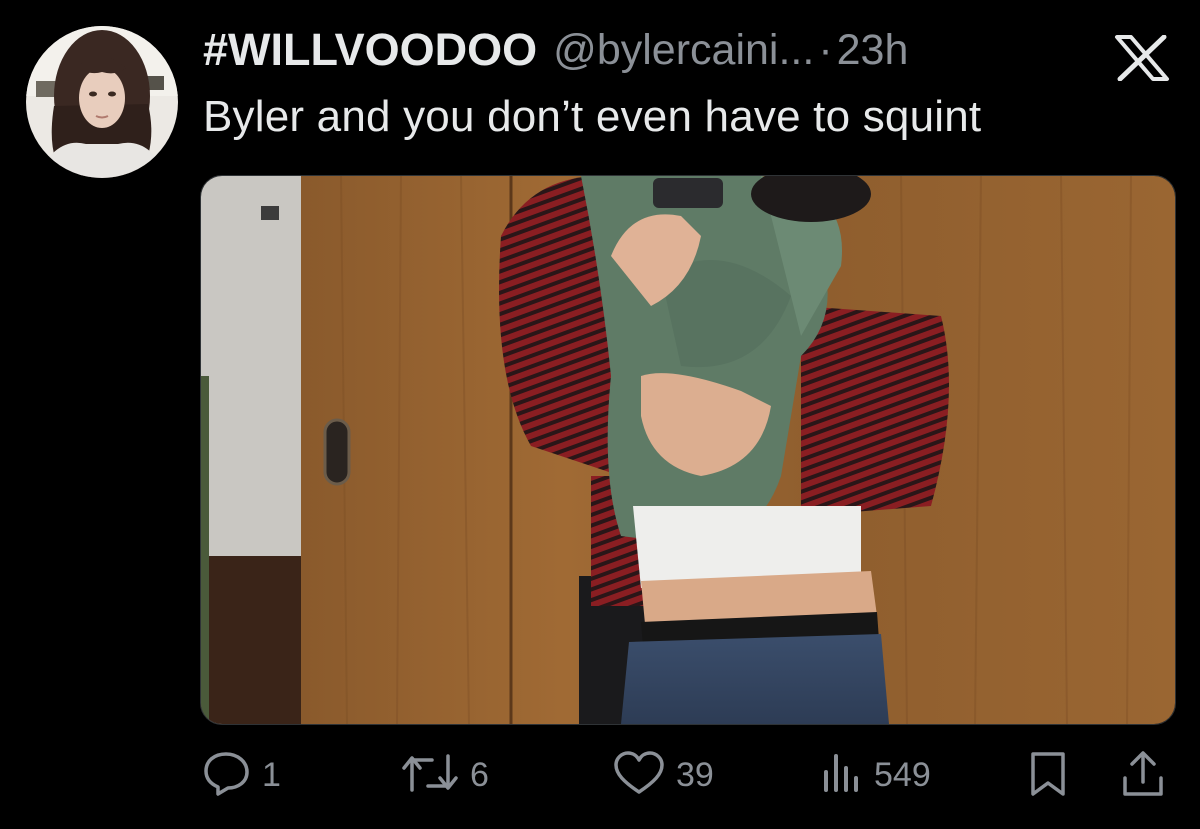  Describe the element at coordinates (430, 775) in the screenshot. I see `repost-arrows-icon` at that location.